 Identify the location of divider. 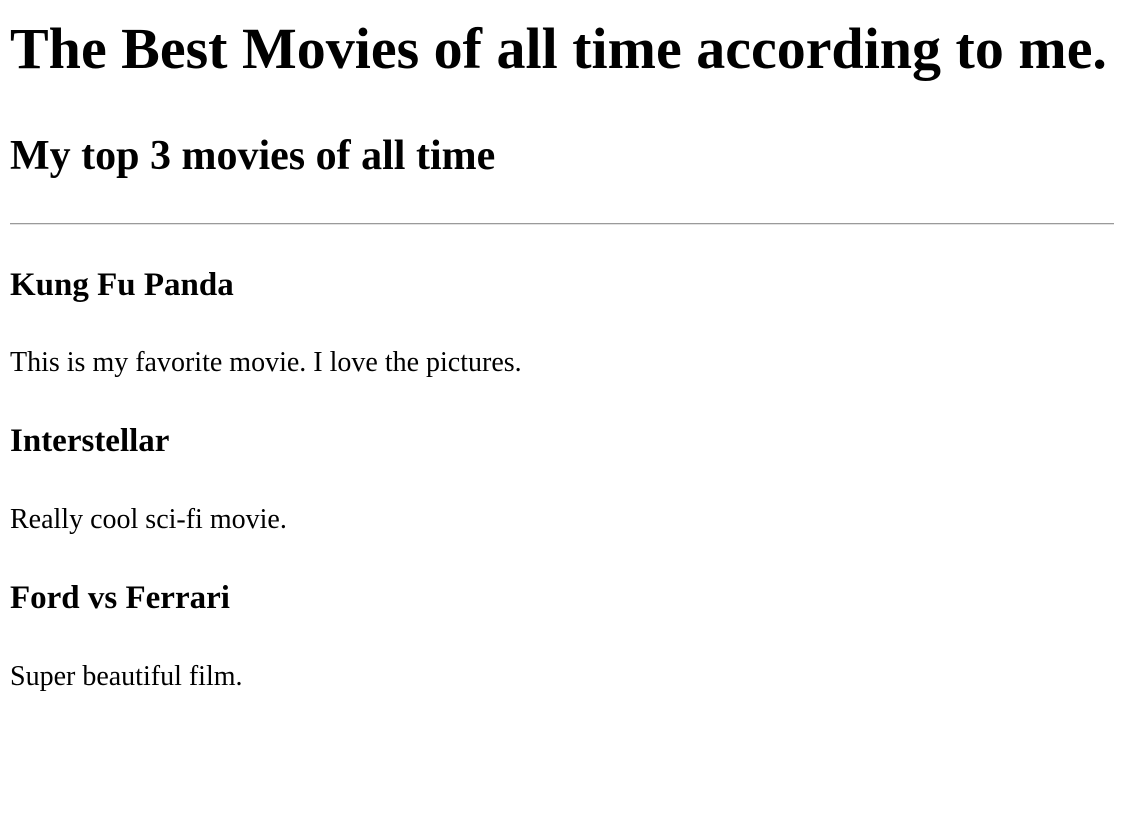
(562, 224).